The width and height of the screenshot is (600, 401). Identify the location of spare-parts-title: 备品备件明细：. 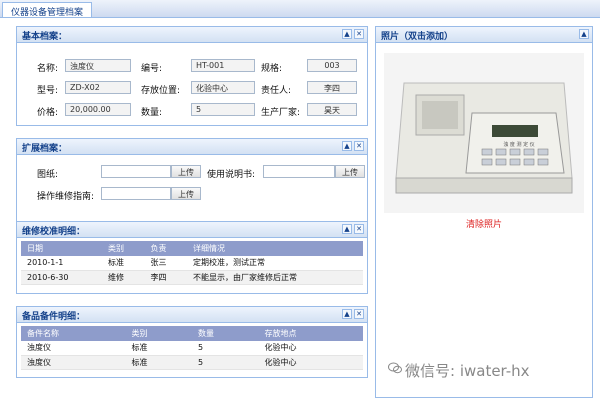
(54, 317).